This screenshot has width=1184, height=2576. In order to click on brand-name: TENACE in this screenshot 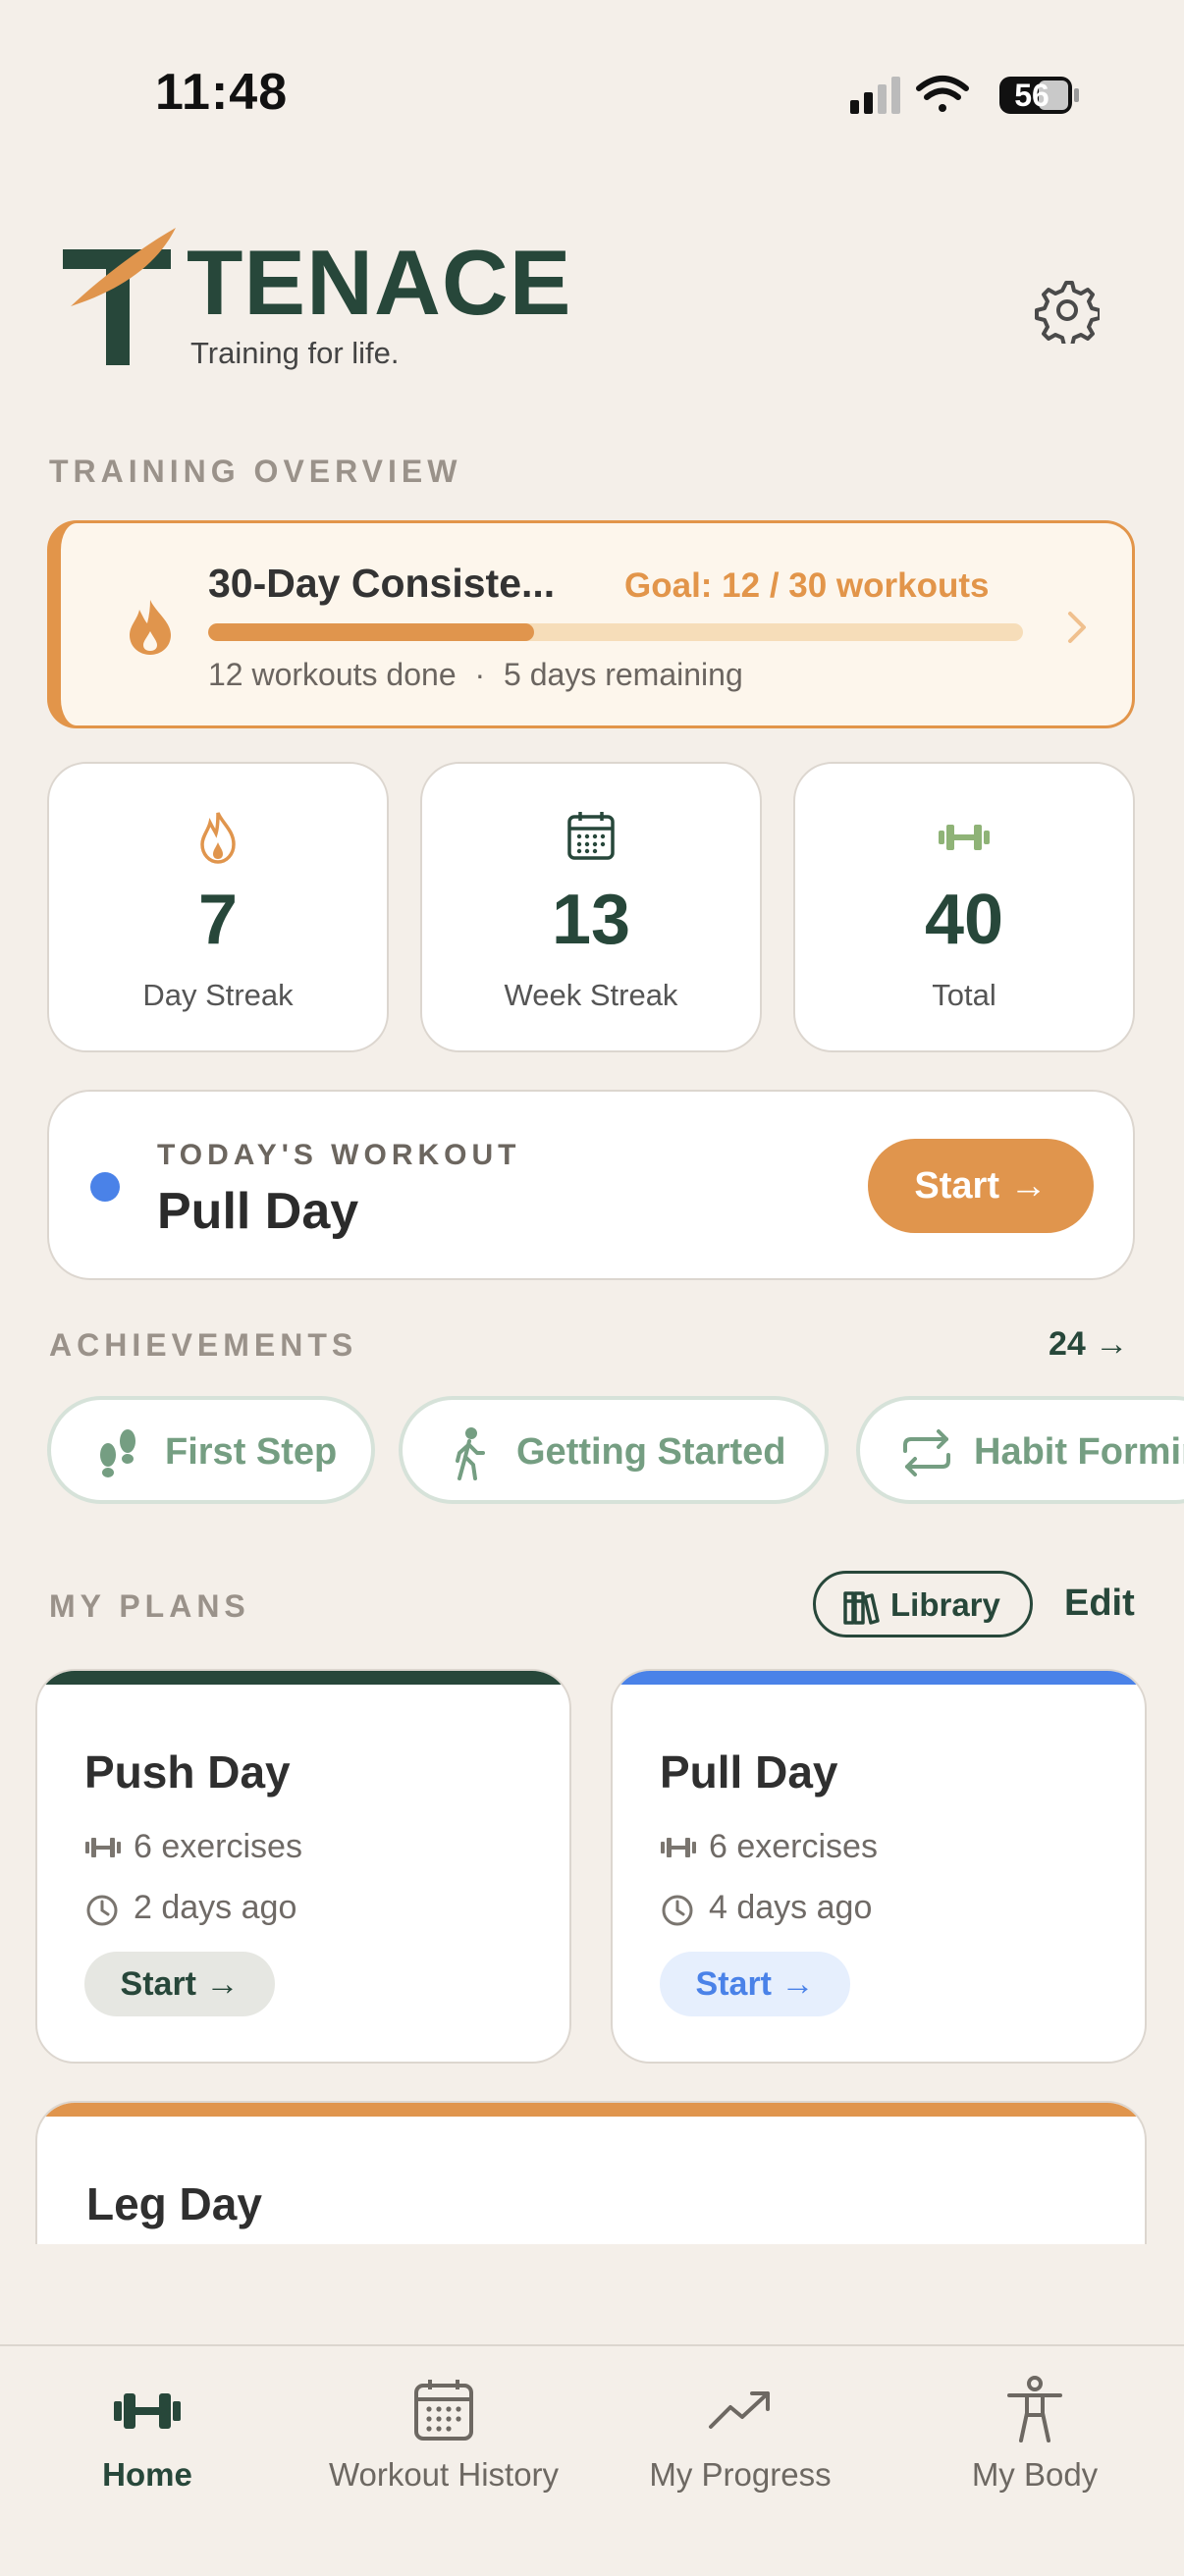, I will do `click(380, 282)`.